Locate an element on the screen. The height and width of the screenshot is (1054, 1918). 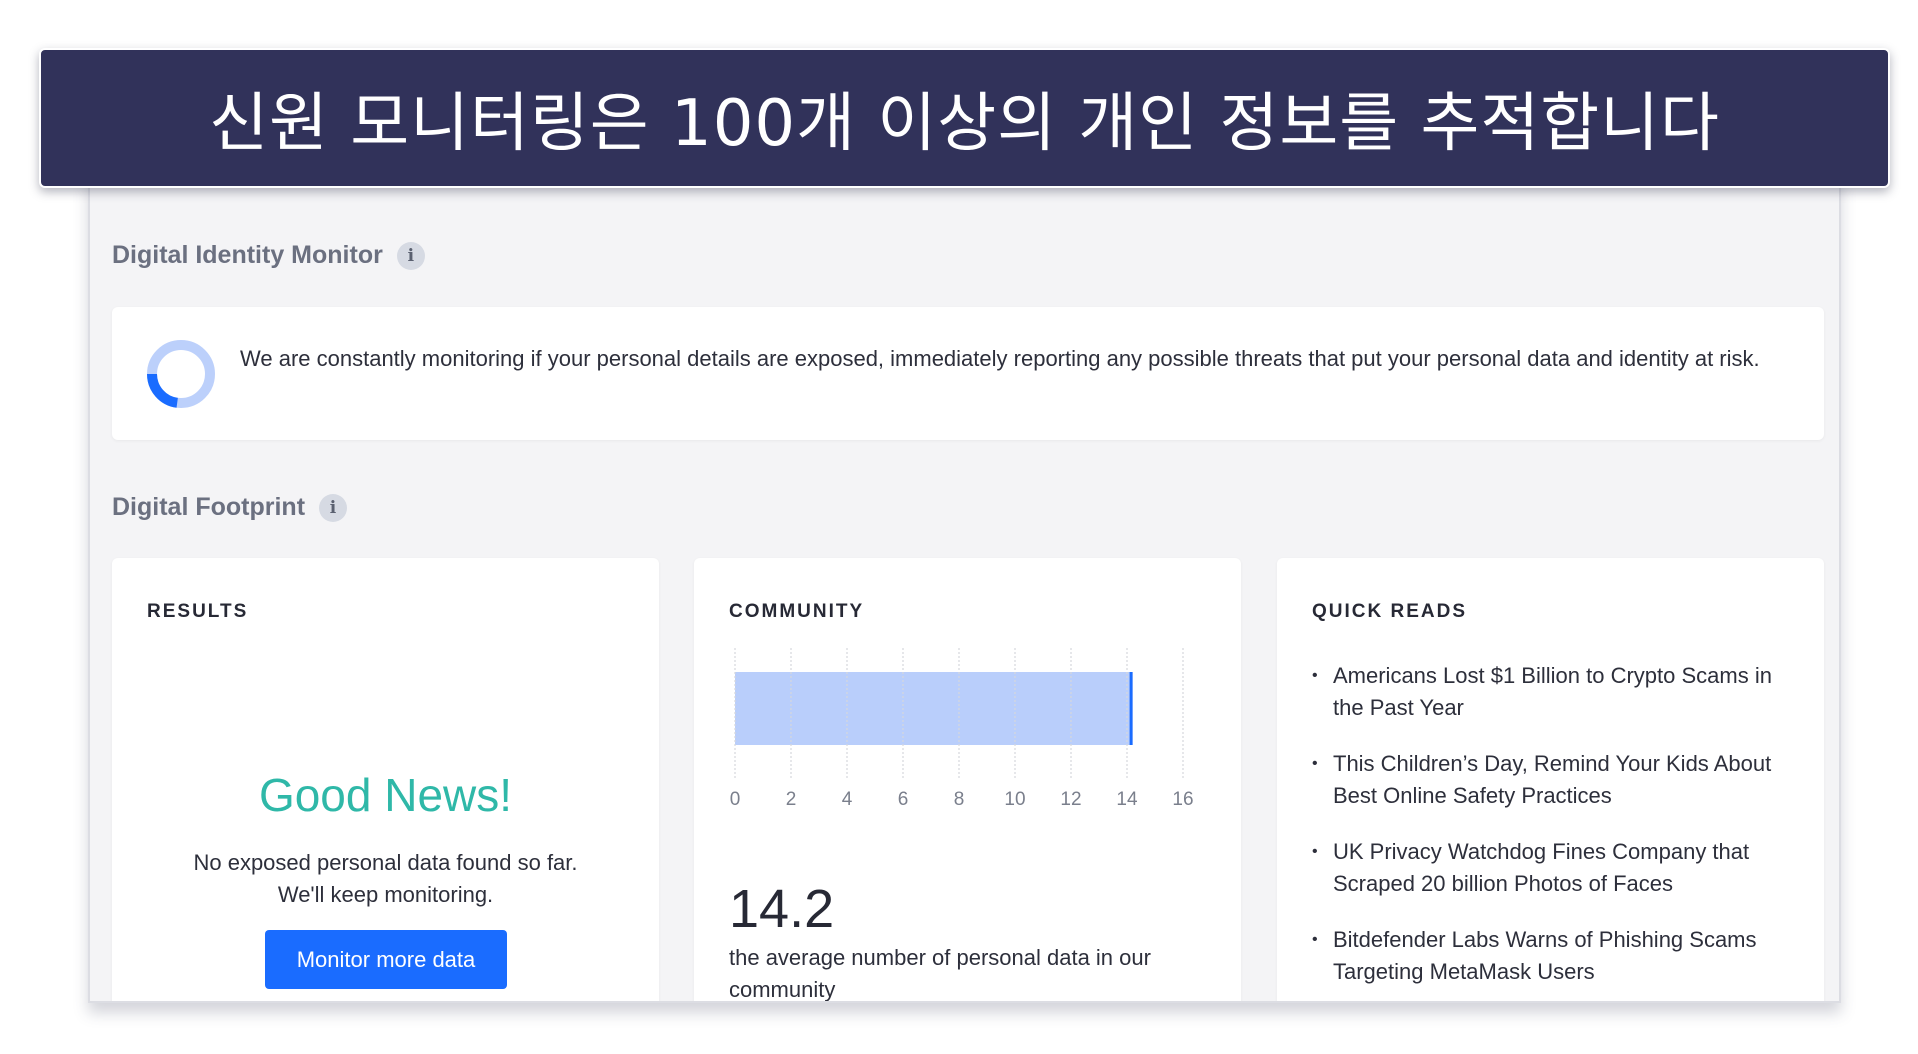
x-tick-label: 2 is located at coordinates (791, 799).